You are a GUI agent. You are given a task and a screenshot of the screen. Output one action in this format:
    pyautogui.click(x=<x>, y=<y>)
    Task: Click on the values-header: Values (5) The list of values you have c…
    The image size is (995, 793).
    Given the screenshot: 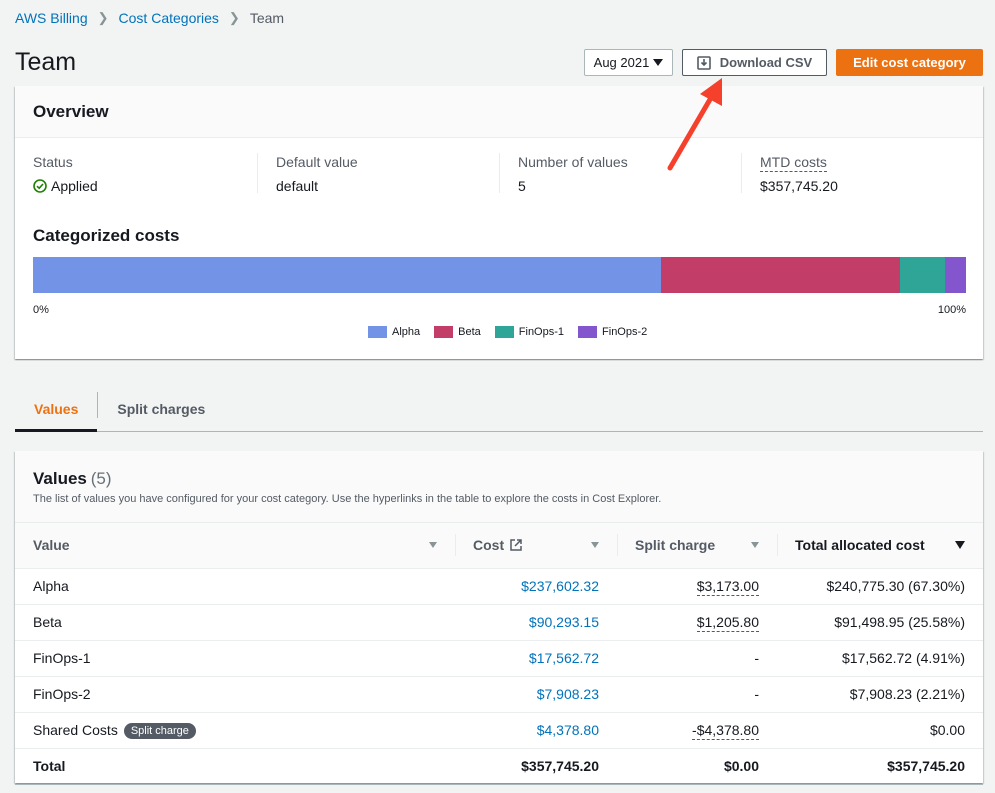 What is the action you would take?
    pyautogui.click(x=499, y=487)
    